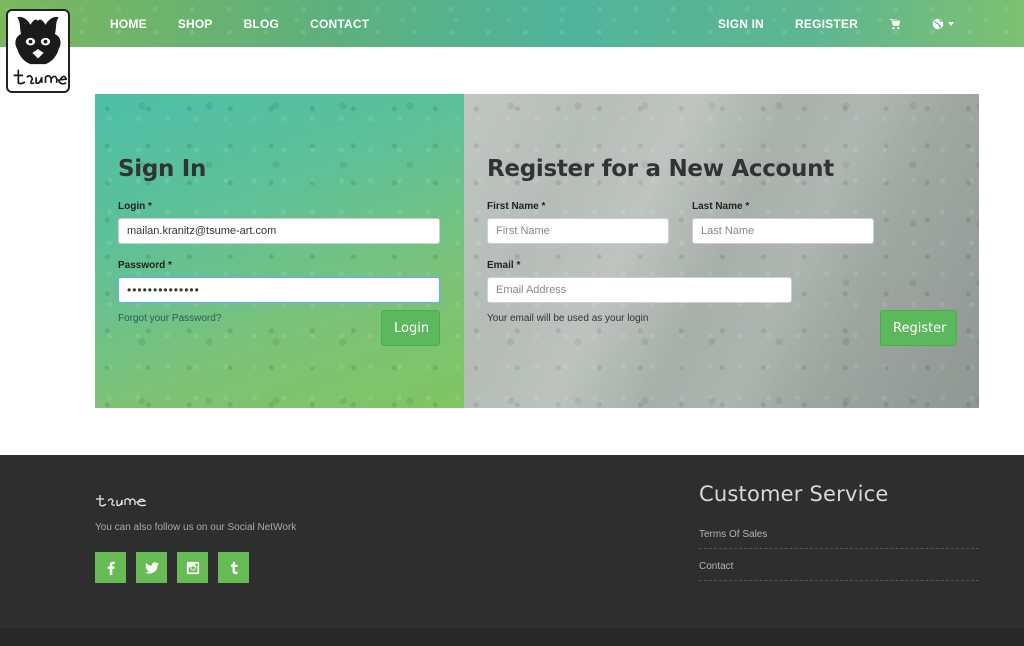 This screenshot has width=1024, height=646. What do you see at coordinates (135, 206) in the screenshot?
I see `login-label: Login *` at bounding box center [135, 206].